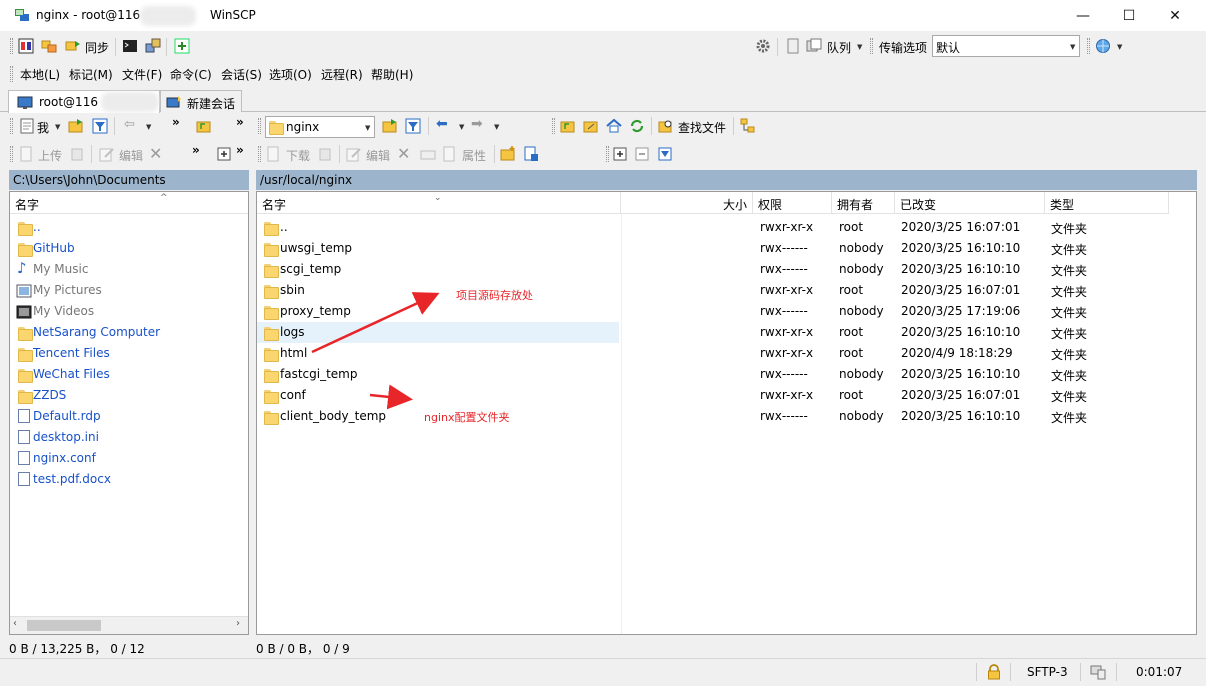 The image size is (1206, 686). I want to click on table-row: .. rwxr-xr-x root 2020/3/25 16:07:01 文件夹, so click(726, 227).